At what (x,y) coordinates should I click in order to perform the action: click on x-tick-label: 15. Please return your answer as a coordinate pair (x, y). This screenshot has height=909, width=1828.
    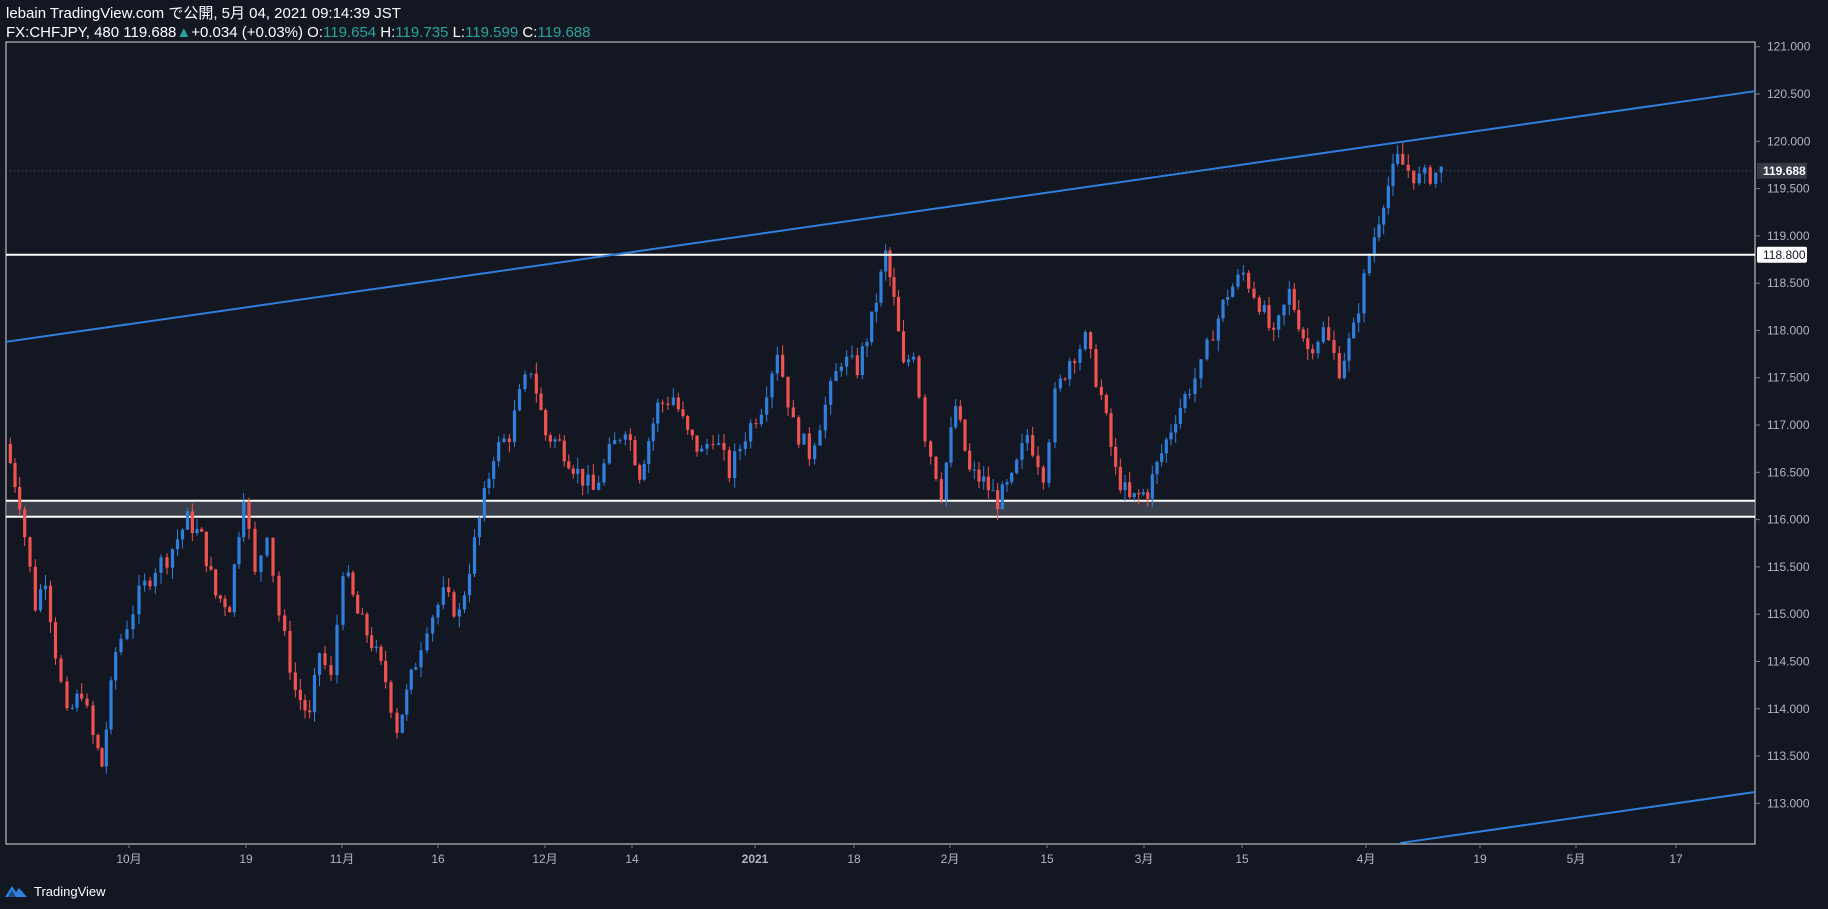
    Looking at the image, I should click on (1047, 859).